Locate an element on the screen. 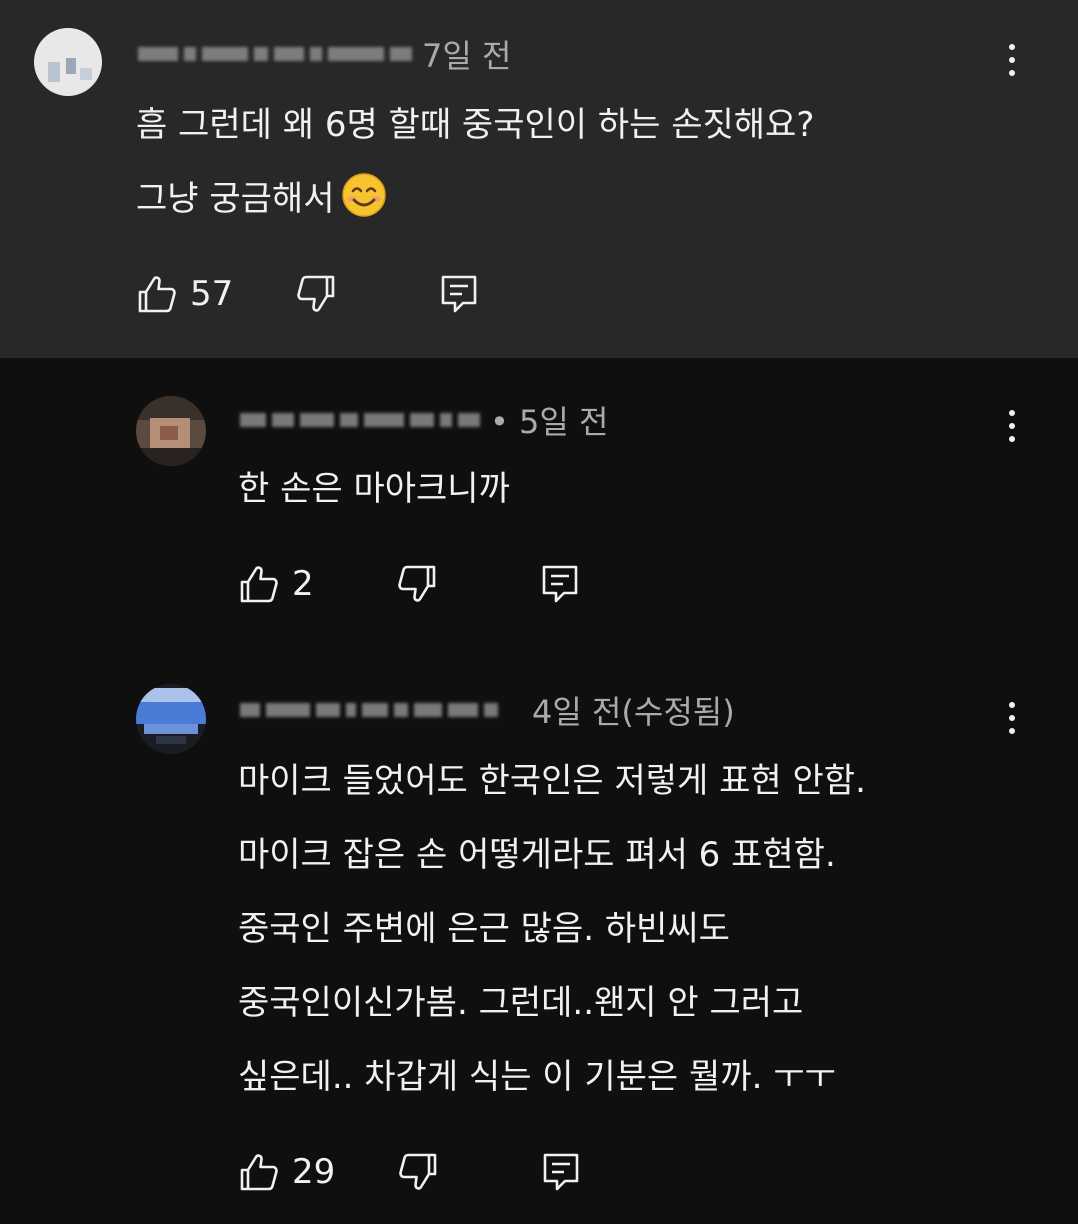  comment-actions: 29 is located at coordinates (410, 1172).